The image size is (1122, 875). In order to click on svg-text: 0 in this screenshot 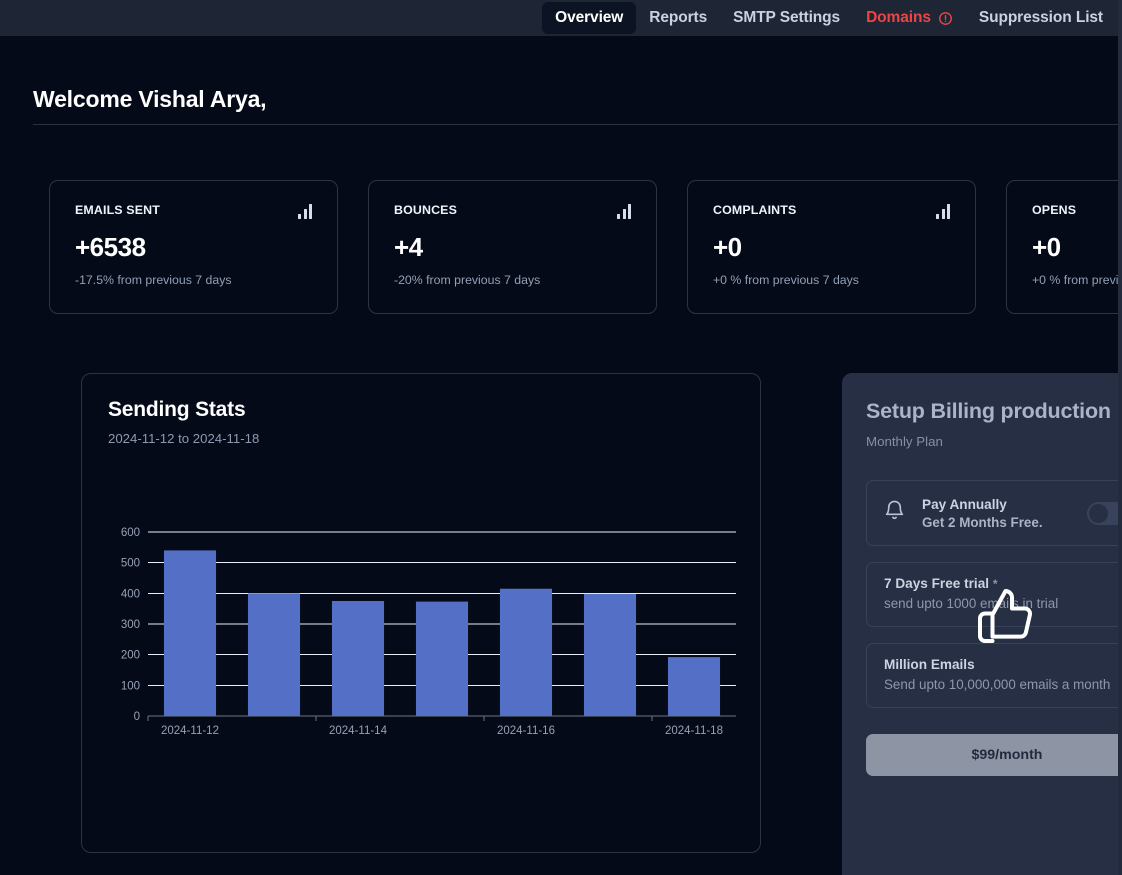, I will do `click(137, 717)`.